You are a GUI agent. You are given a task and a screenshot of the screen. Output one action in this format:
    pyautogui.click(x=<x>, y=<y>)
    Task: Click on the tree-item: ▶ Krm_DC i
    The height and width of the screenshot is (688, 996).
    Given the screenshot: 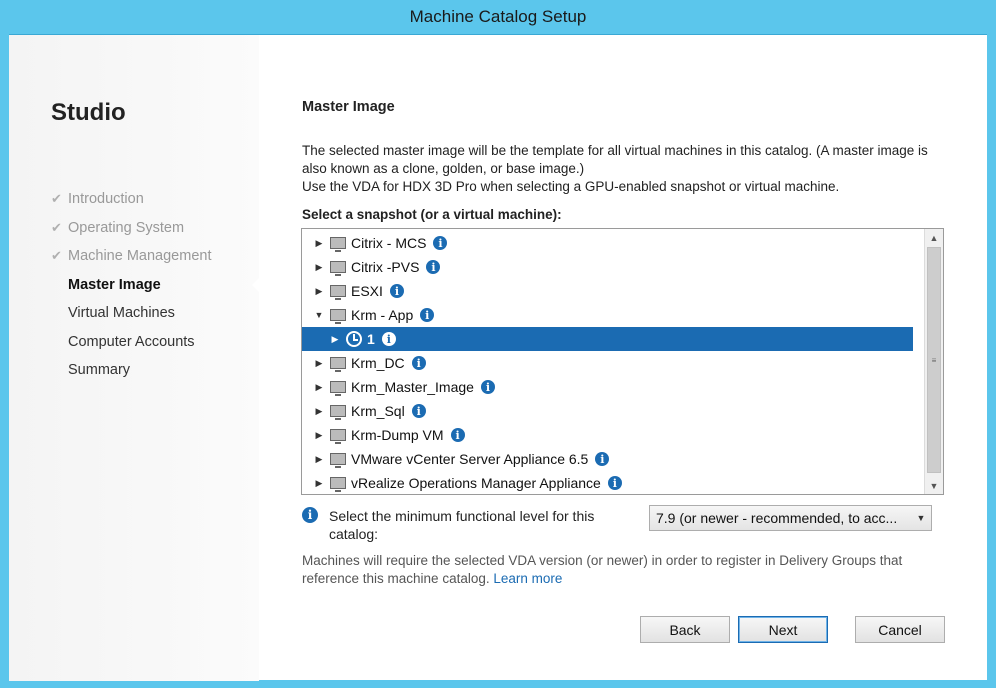 What is the action you would take?
    pyautogui.click(x=607, y=363)
    